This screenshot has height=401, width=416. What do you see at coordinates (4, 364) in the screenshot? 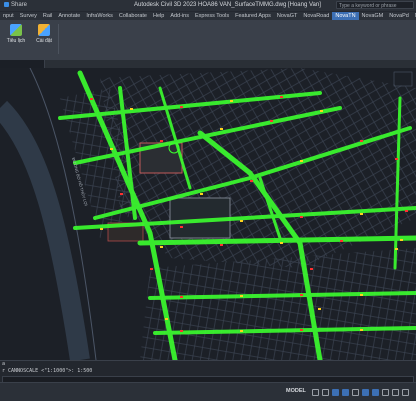
I see `command-history-line: a` at bounding box center [4, 364].